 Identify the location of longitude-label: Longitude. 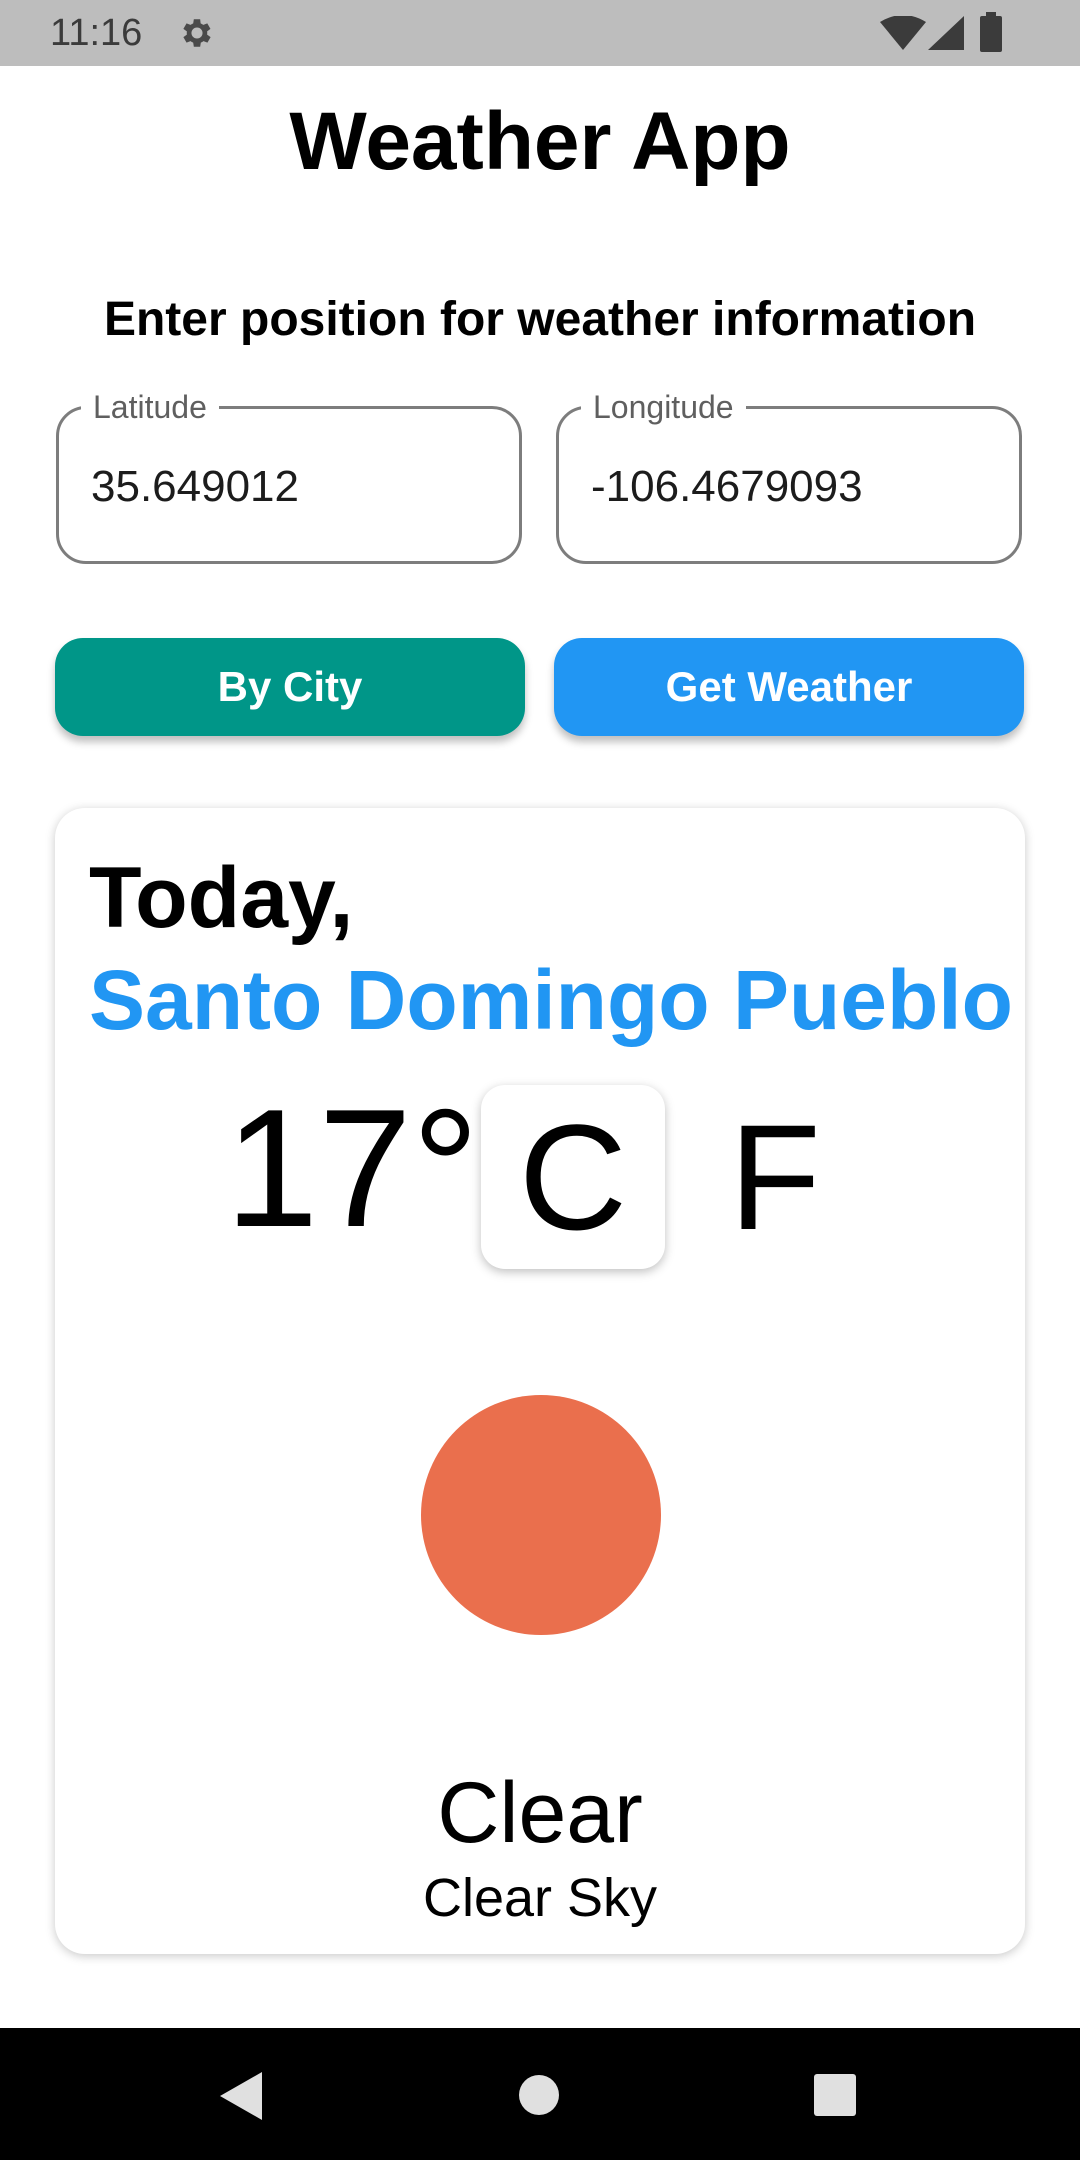
(663, 407).